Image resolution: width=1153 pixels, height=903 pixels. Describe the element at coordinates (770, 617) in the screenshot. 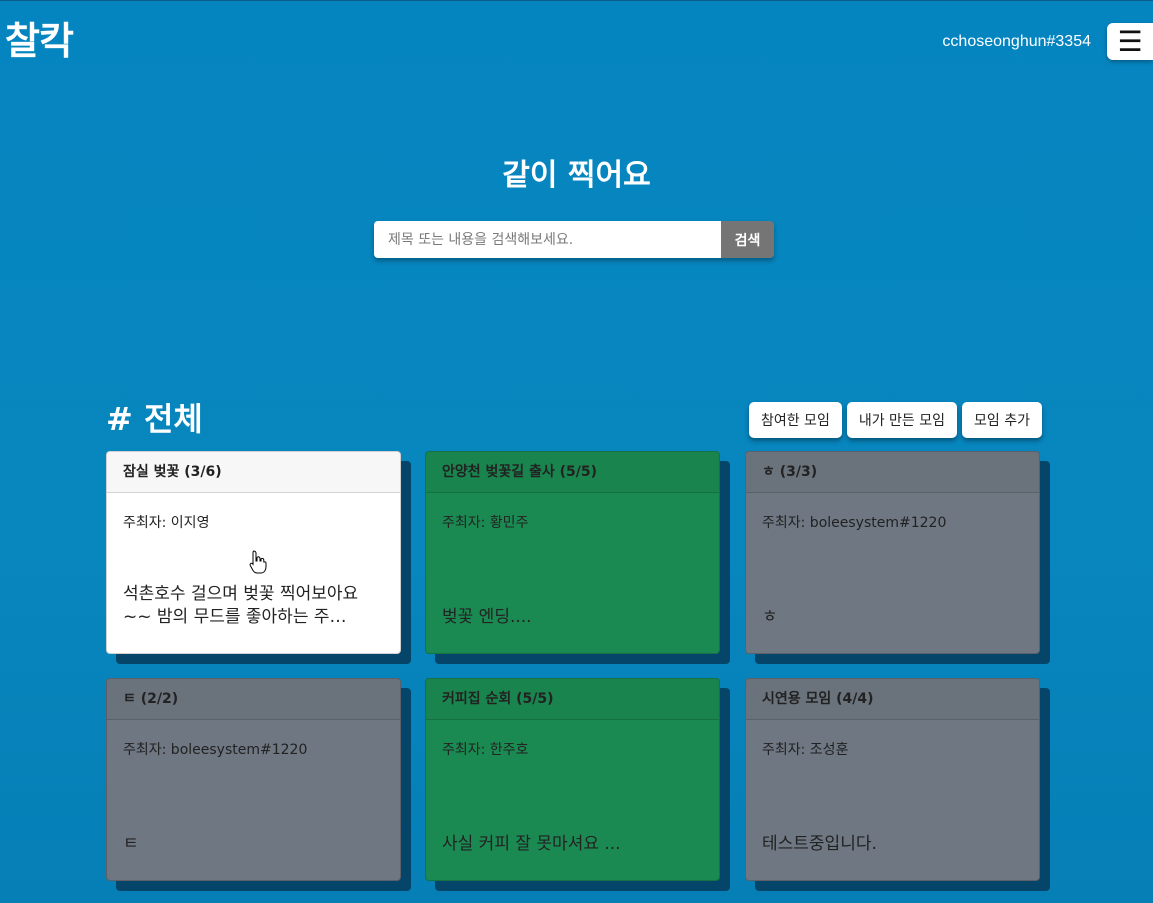

I see `card-description: ㅎ` at that location.